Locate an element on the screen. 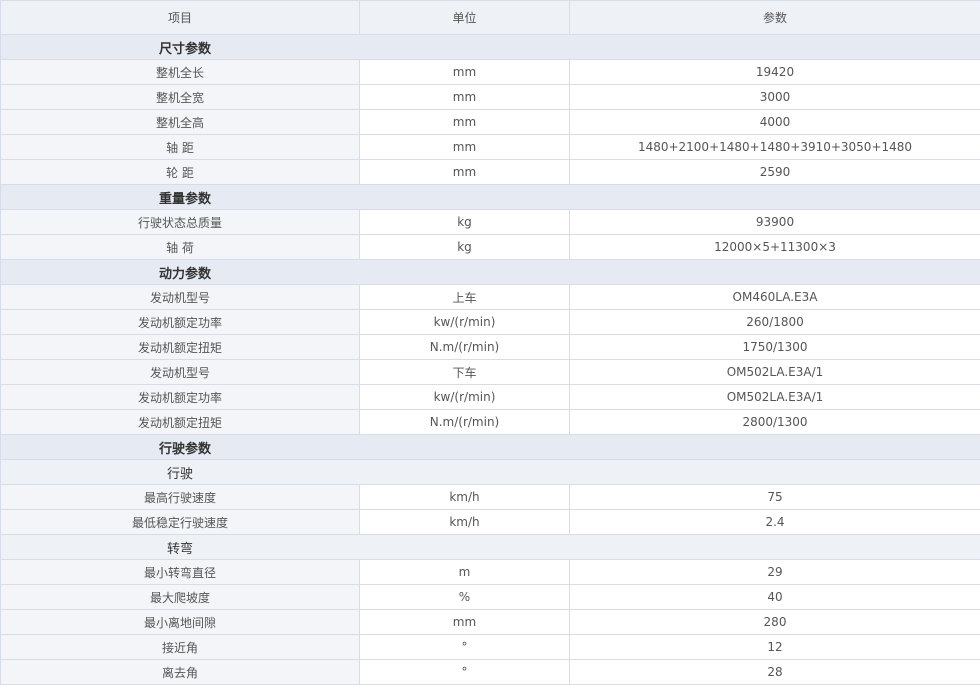  subsection-header-row: 行驶 is located at coordinates (490, 472).